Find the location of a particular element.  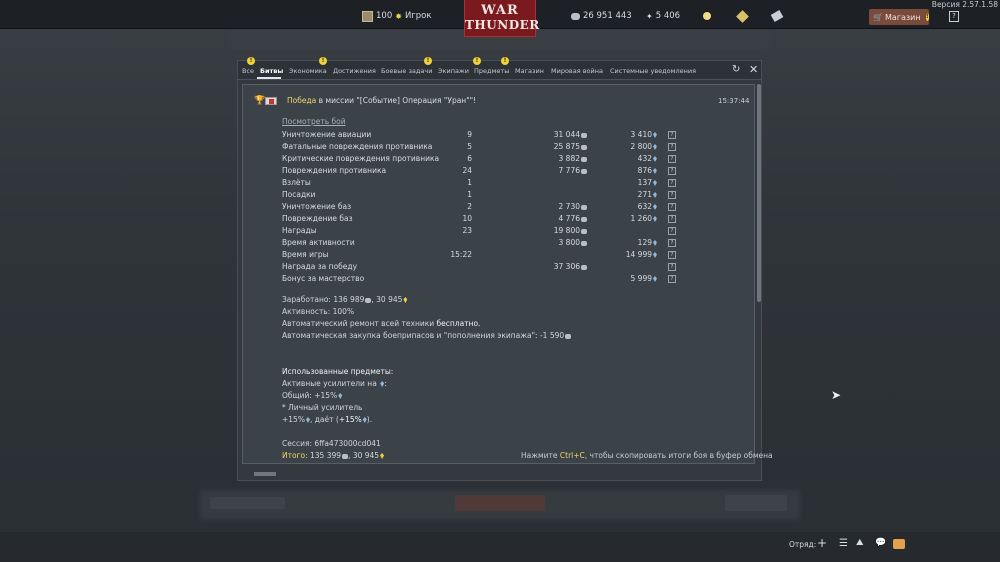

personal-bonus-result: +15% is located at coordinates (350, 419).